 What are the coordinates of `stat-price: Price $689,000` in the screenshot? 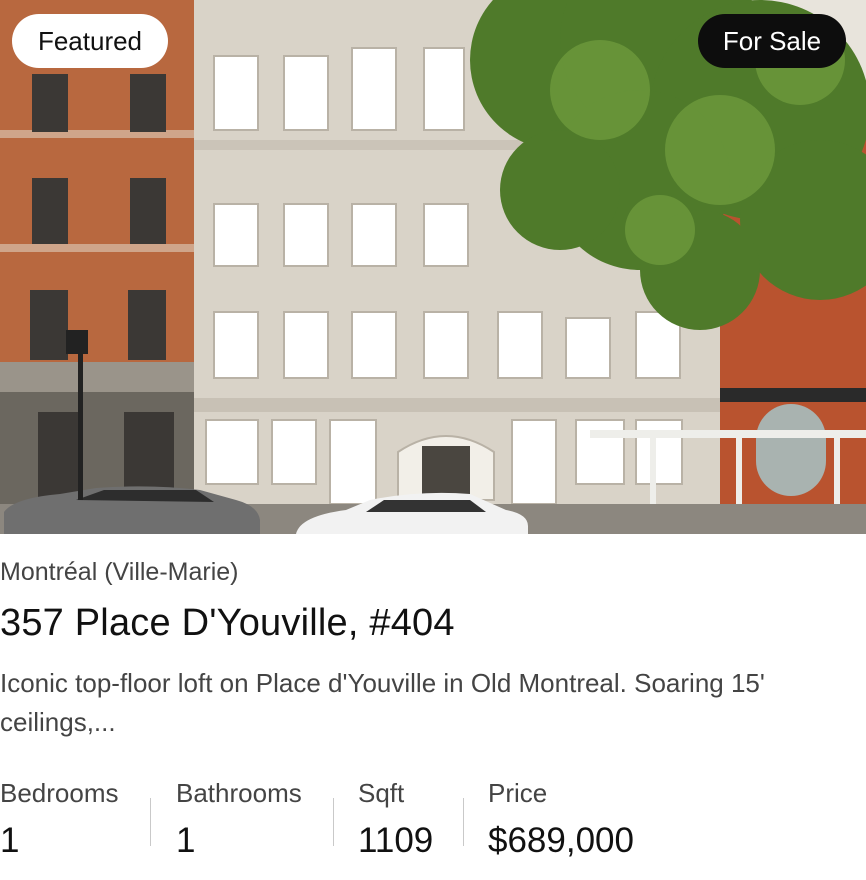 It's located at (561, 819).